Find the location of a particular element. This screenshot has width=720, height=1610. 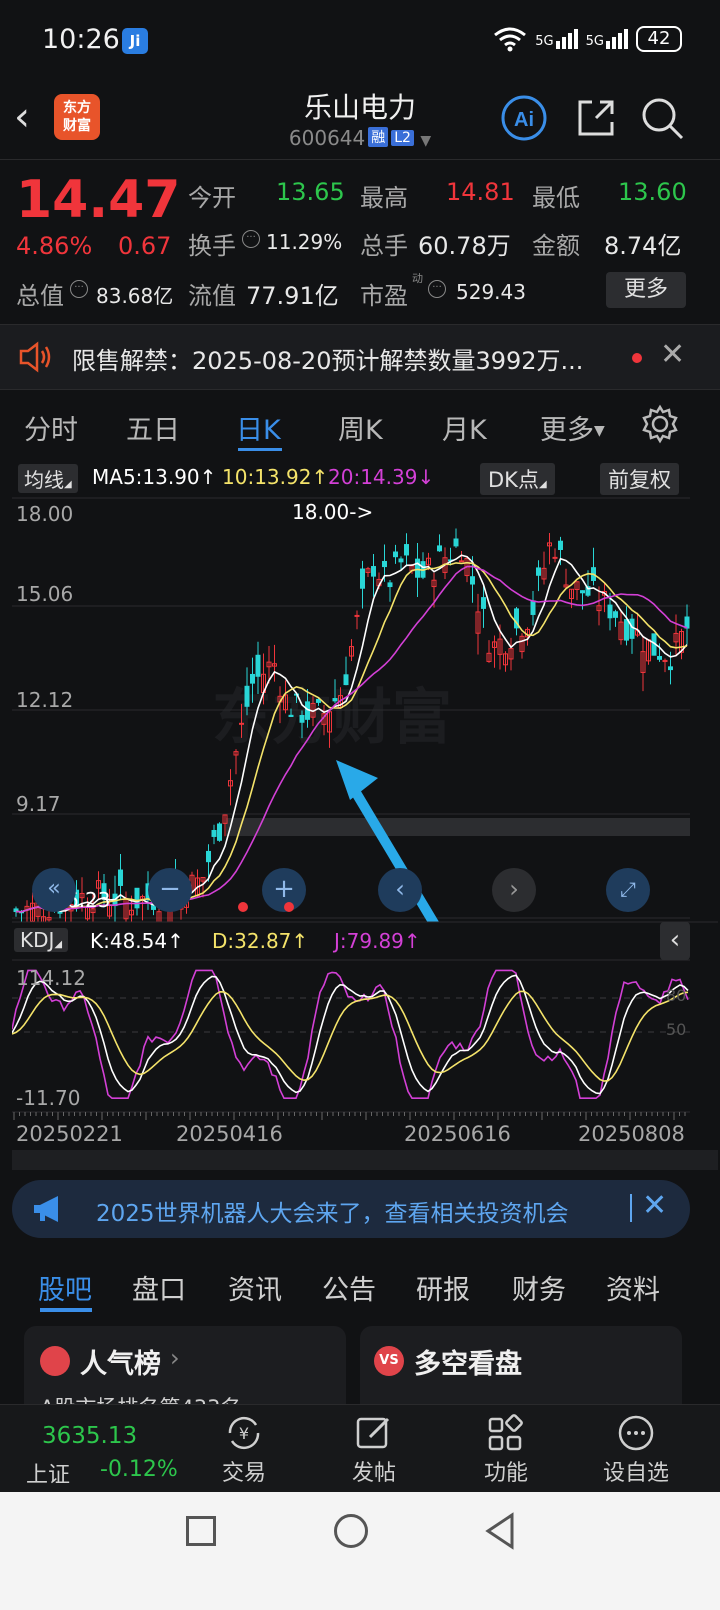

tab-monthly-k: 月K is located at coordinates (464, 427).